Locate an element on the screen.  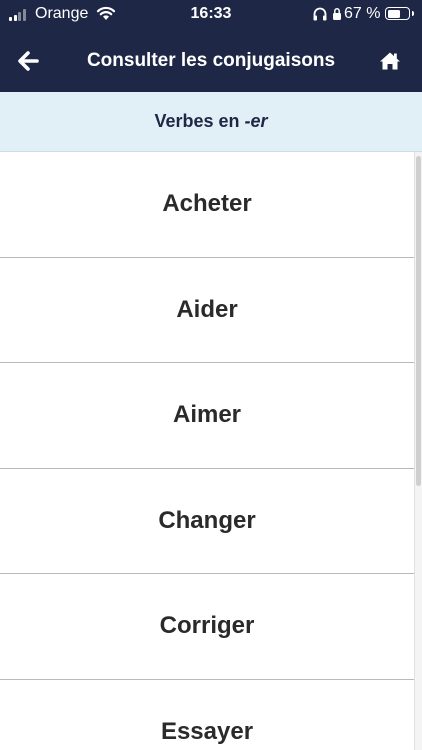
status-bar: Orange 16:33 67 % is located at coordinates (211, 15).